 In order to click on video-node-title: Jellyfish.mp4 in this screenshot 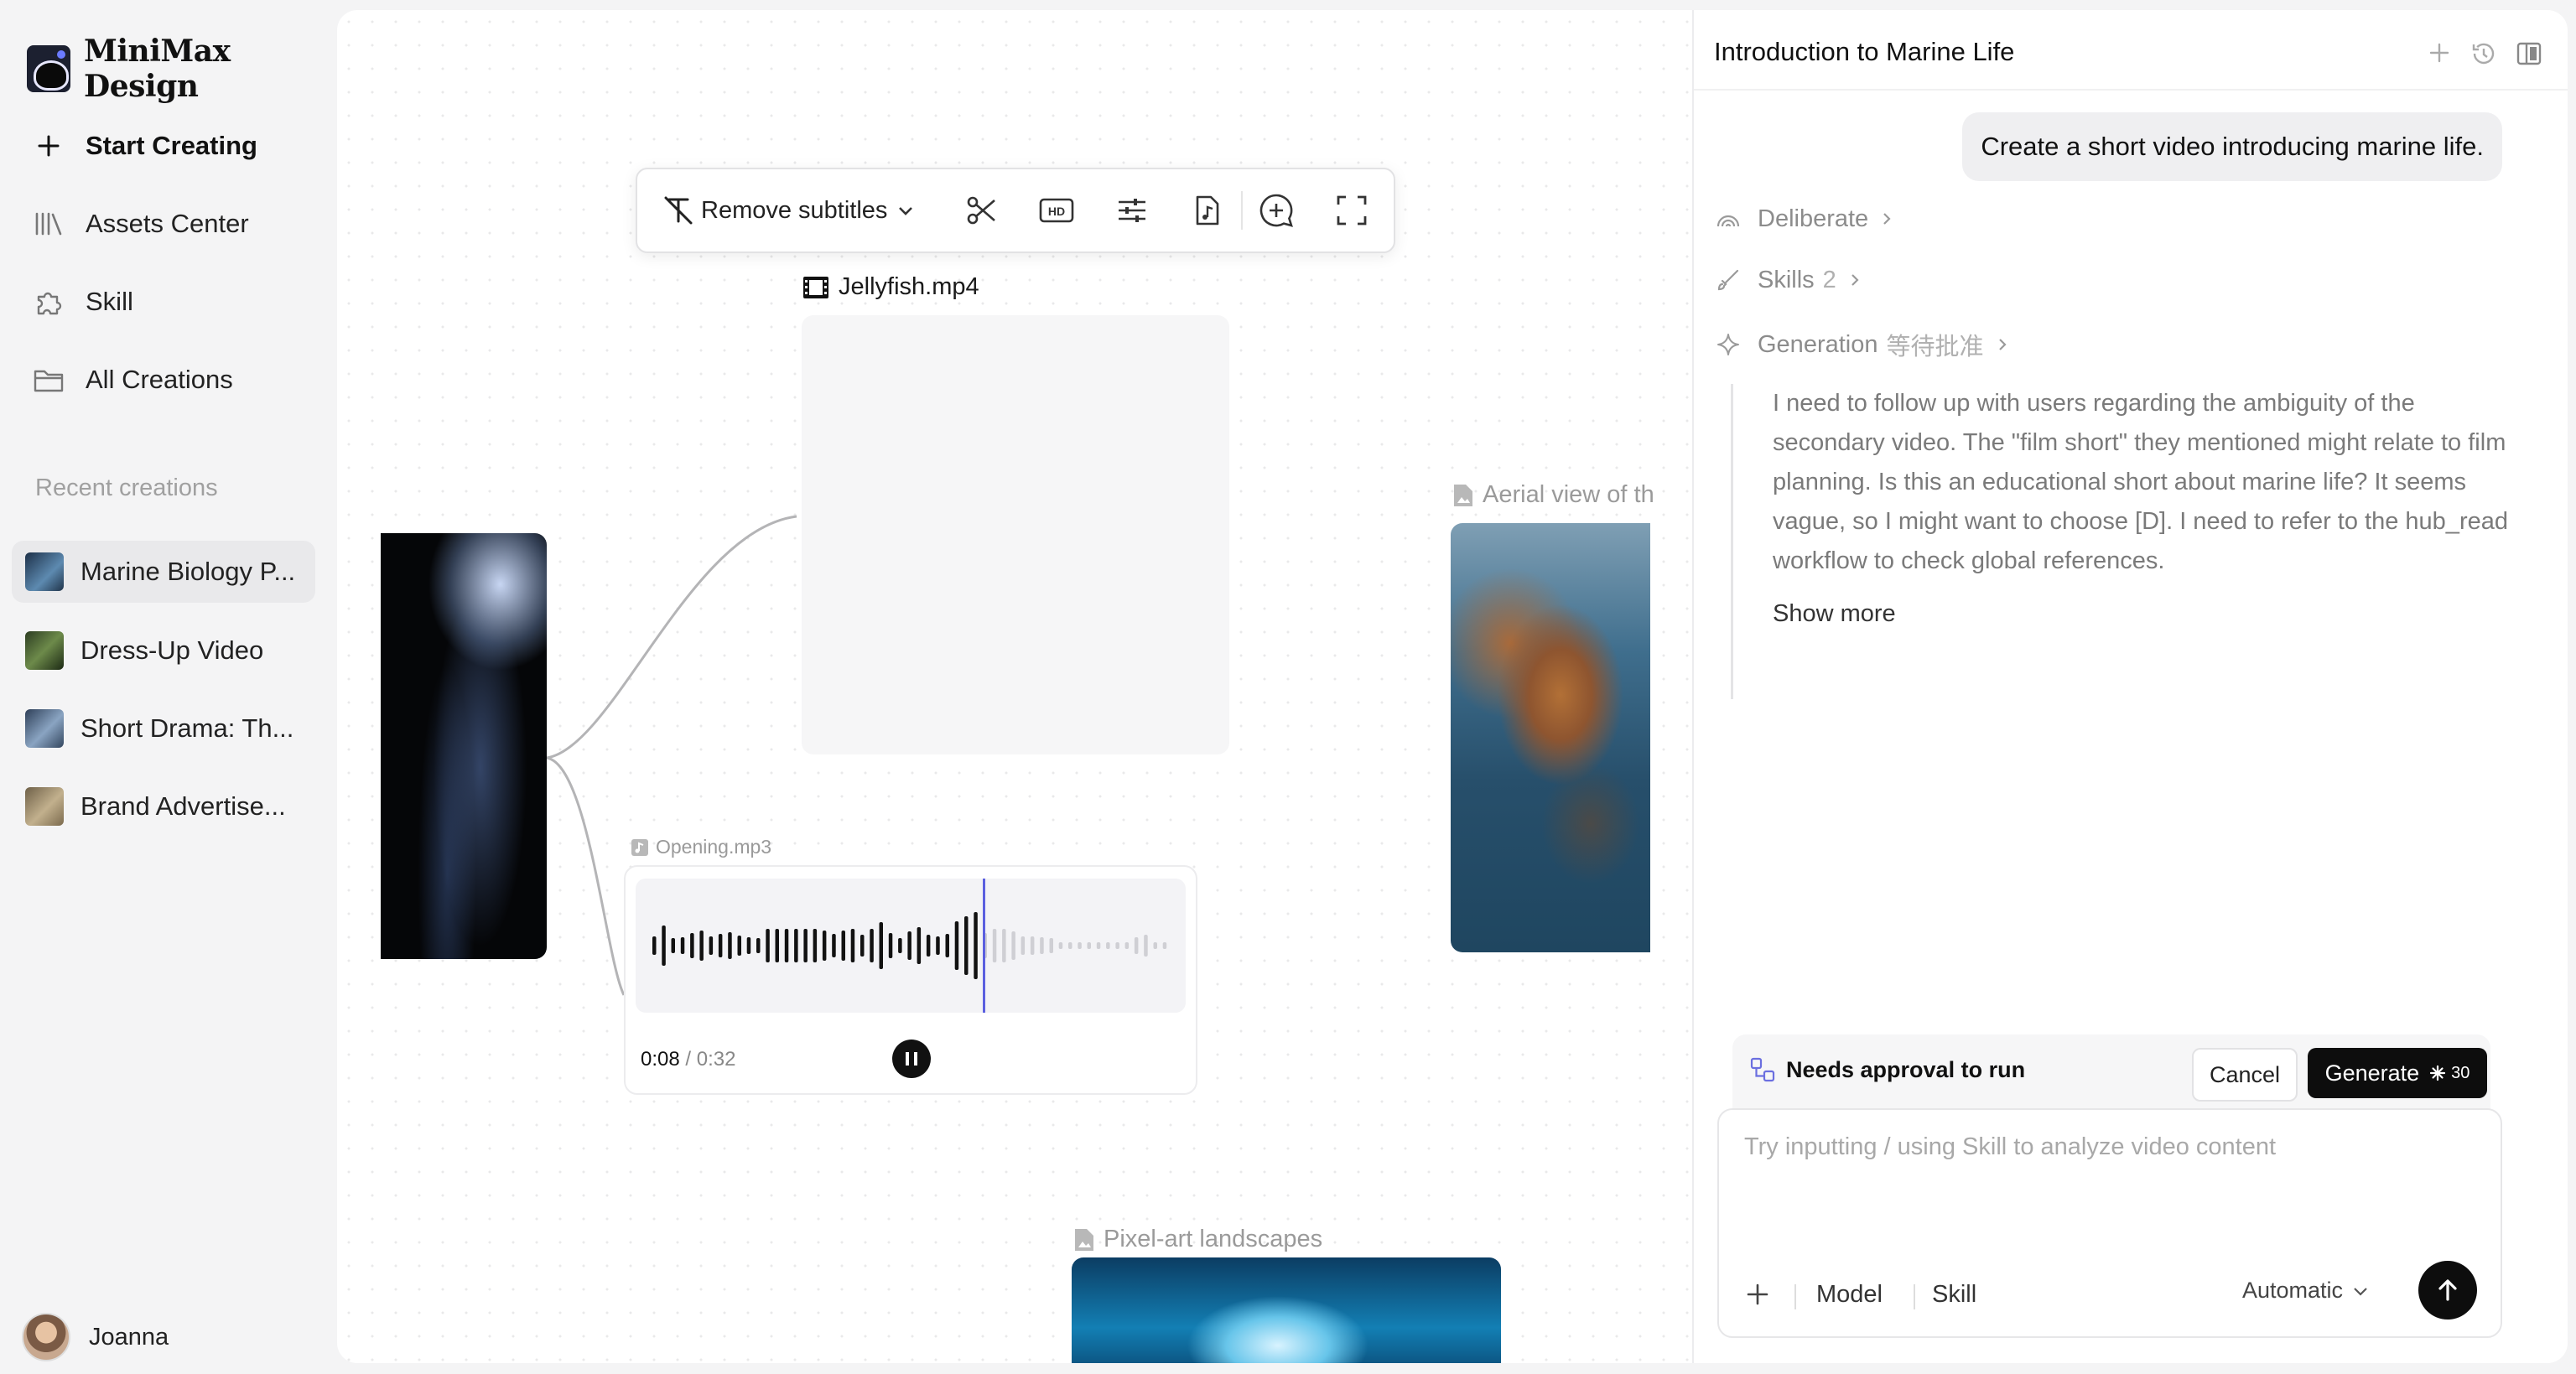, I will do `click(890, 287)`.